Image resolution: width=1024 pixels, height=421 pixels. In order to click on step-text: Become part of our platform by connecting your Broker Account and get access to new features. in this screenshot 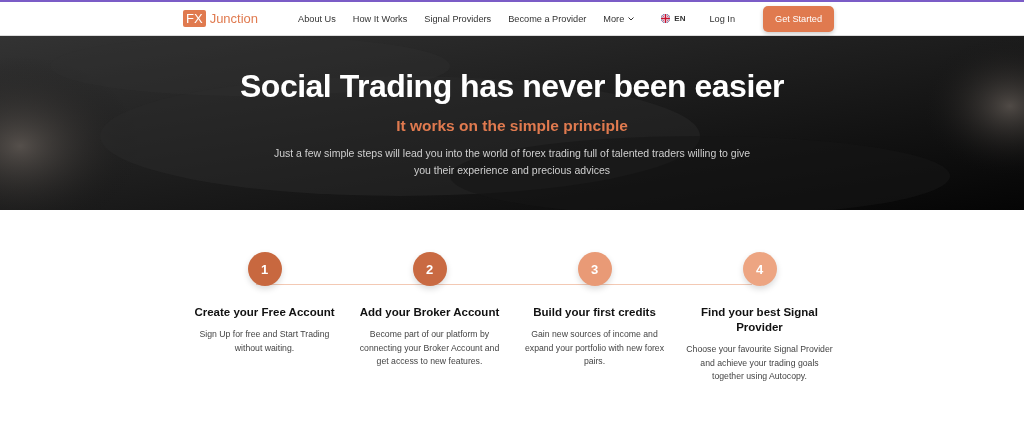, I will do `click(429, 348)`.